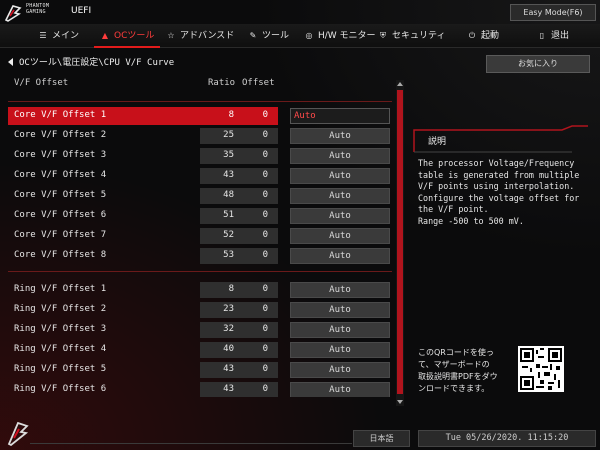 The height and width of the screenshot is (450, 600). I want to click on easy-mode-button: Easy Mode(F6), so click(553, 12).